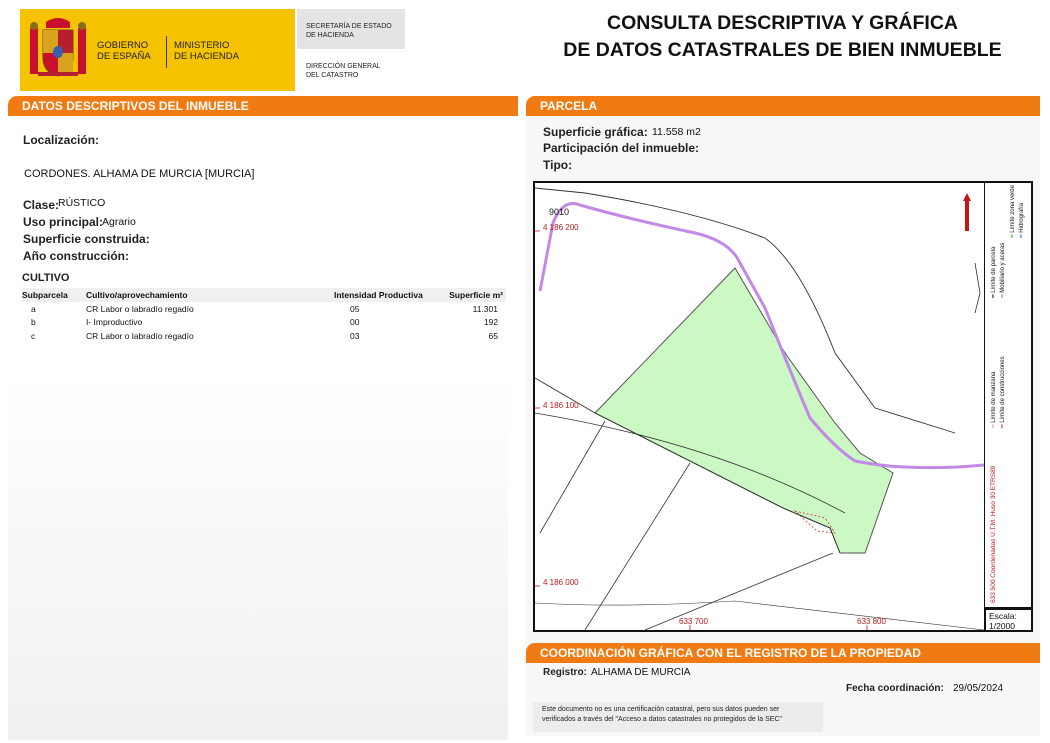  I want to click on coat-of-arms-icon, so click(58, 47).